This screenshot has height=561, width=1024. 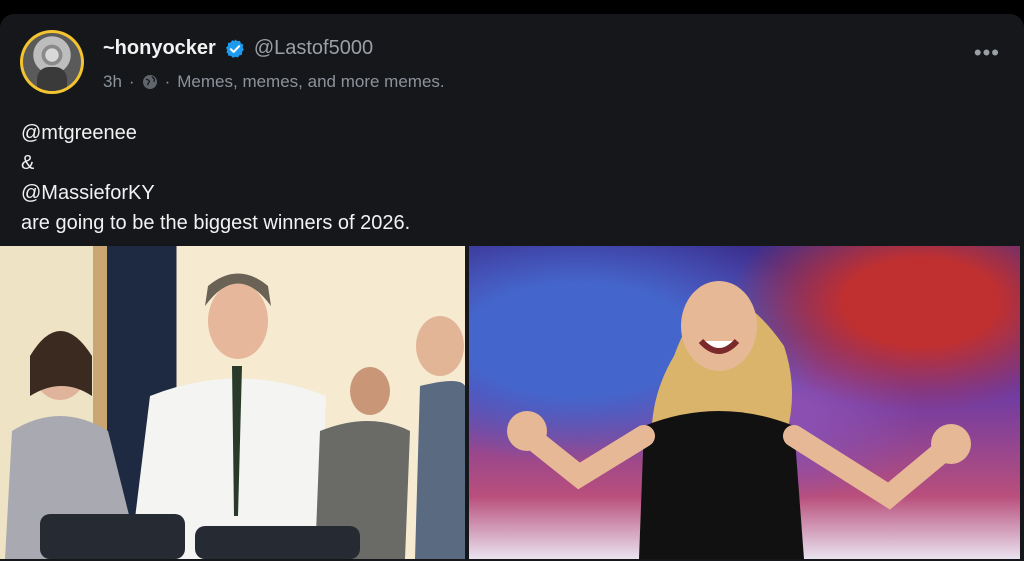 What do you see at coordinates (159, 48) in the screenshot?
I see `author-display-name: ~honyocker` at bounding box center [159, 48].